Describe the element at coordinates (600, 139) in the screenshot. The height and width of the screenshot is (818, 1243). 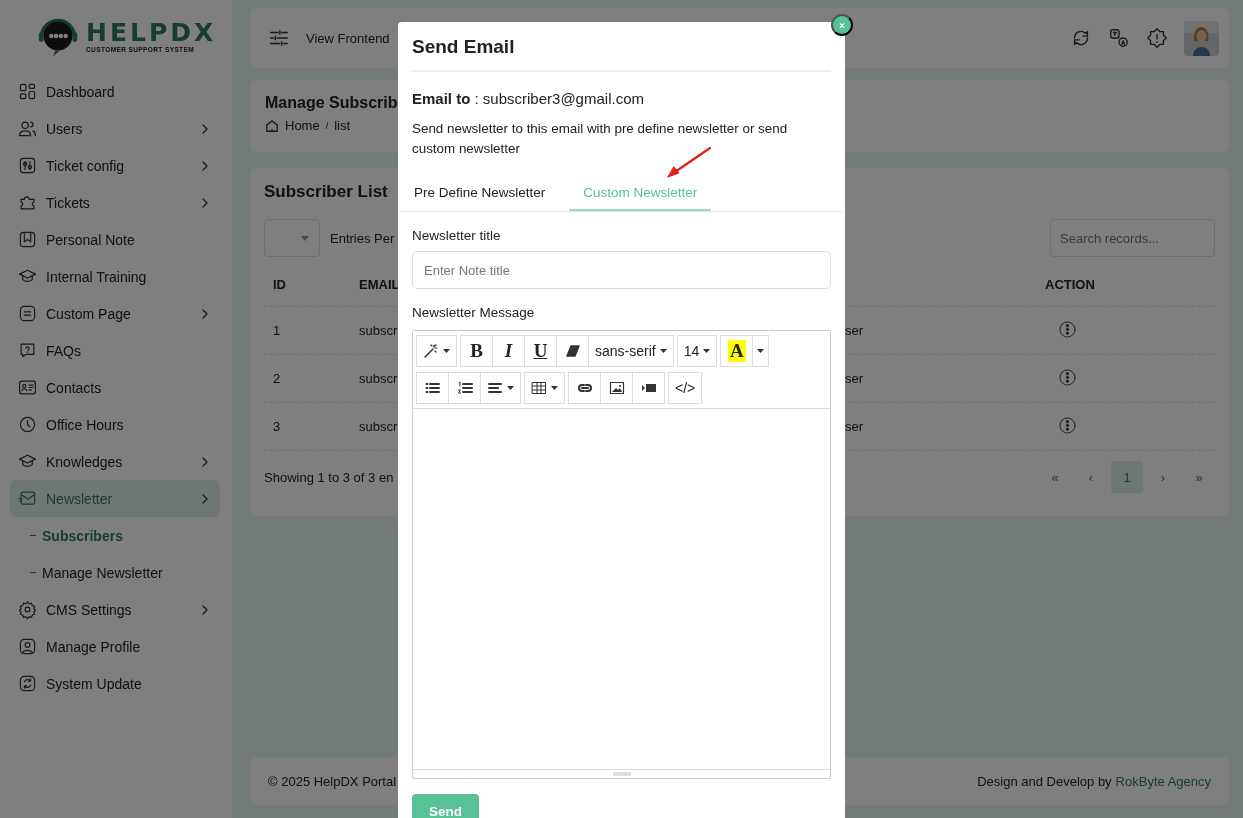
I see `description-text: Send newsletter to this email with pre define newsletter or send custom newsletter` at that location.